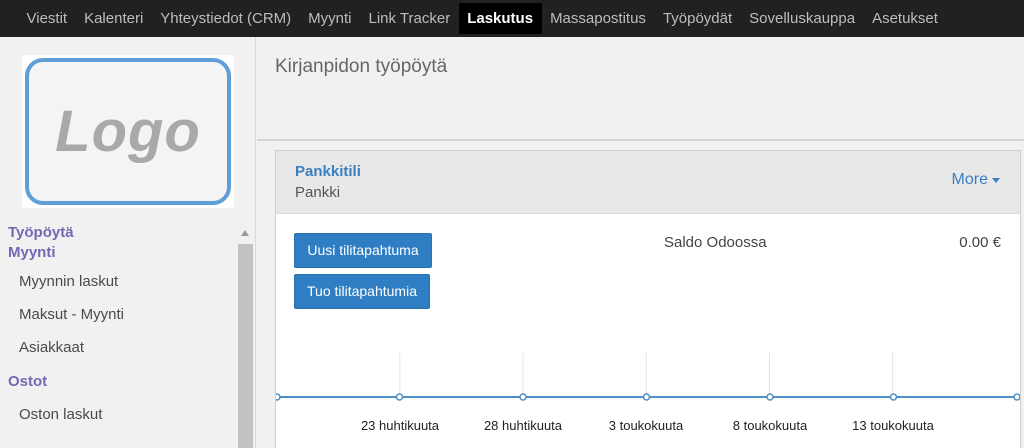 The width and height of the screenshot is (1024, 448). I want to click on company-logo: Logo, so click(128, 131).